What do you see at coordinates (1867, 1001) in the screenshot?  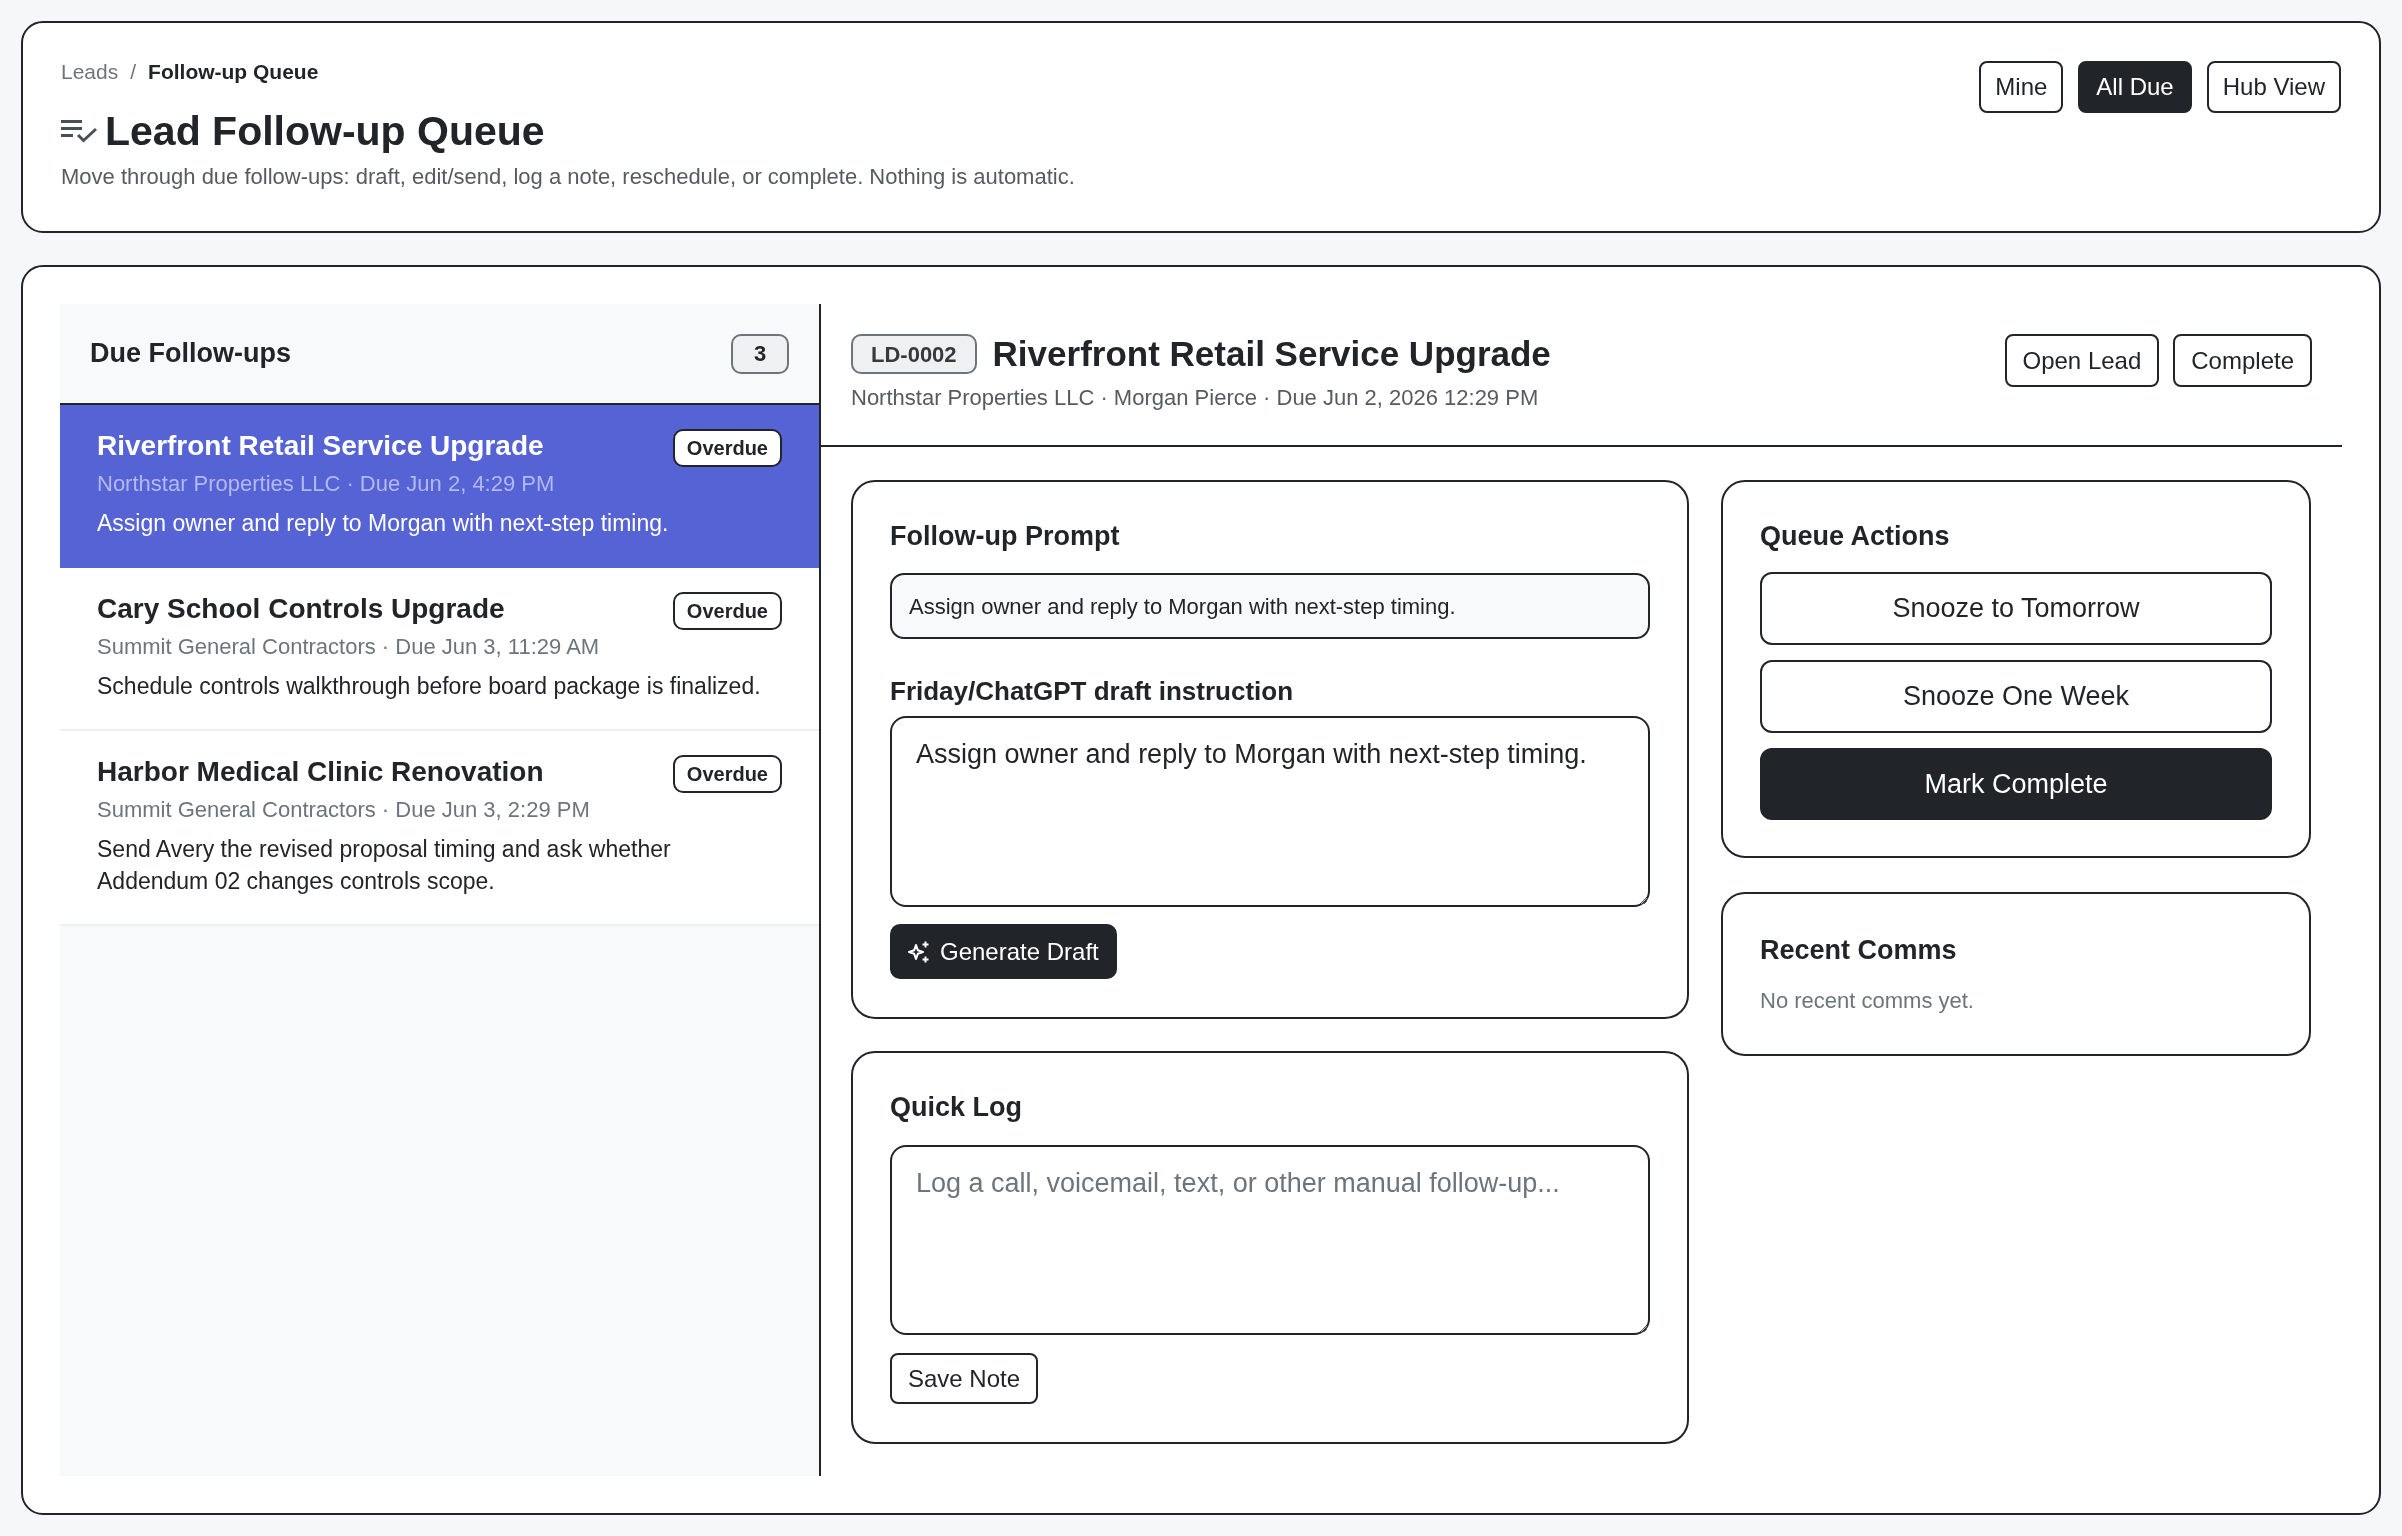 I see `empty-state-text: No recent comms yet.` at bounding box center [1867, 1001].